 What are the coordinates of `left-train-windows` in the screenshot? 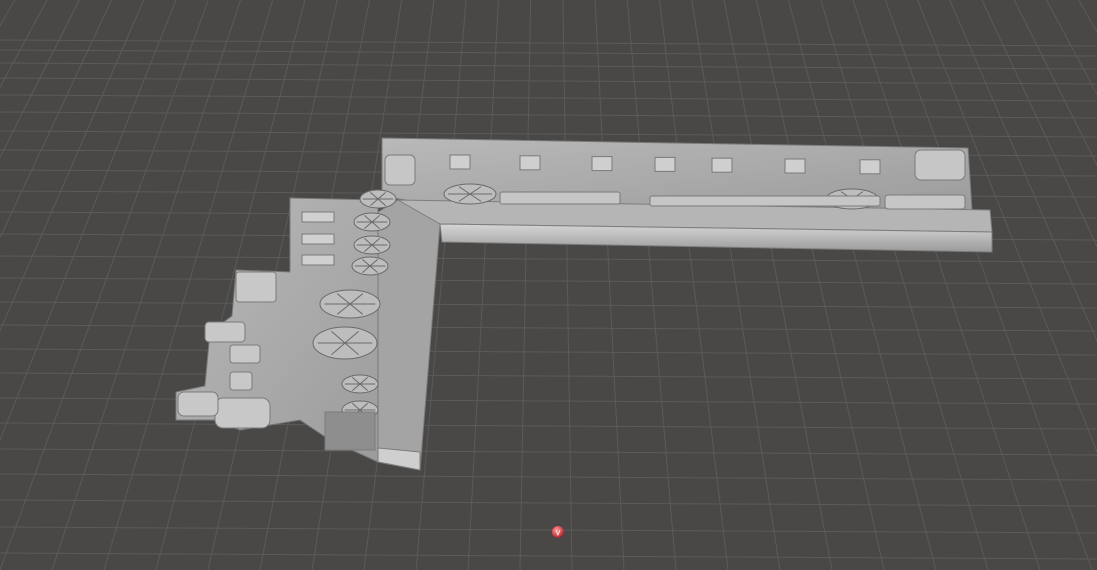 It's located at (318, 238).